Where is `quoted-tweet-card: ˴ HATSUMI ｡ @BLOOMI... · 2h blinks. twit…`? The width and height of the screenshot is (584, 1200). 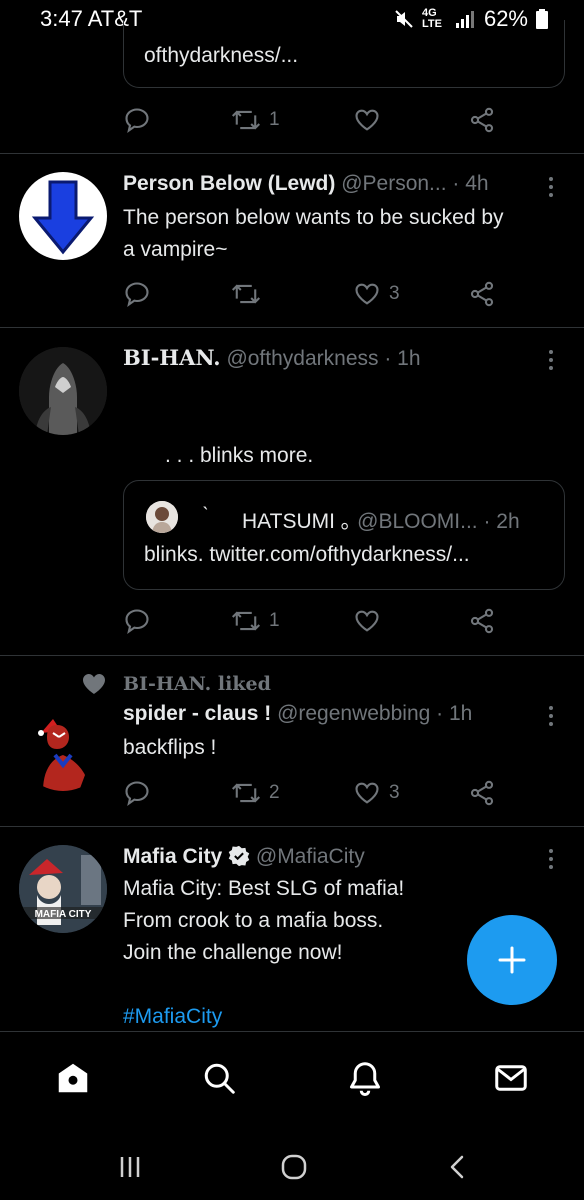
quoted-tweet-card: ˴ HATSUMI ｡ @BLOOMI... · 2h blinks. twit… is located at coordinates (344, 535).